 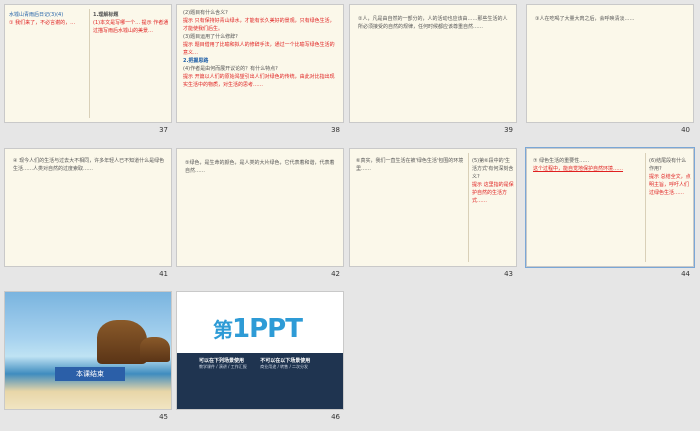 I want to click on slide-thumbnail-42: ⑤绿色，是生命的颜色，是人类的大片绿色，它代表着和谐，代表着自然…… 42, so click(x=260, y=213).